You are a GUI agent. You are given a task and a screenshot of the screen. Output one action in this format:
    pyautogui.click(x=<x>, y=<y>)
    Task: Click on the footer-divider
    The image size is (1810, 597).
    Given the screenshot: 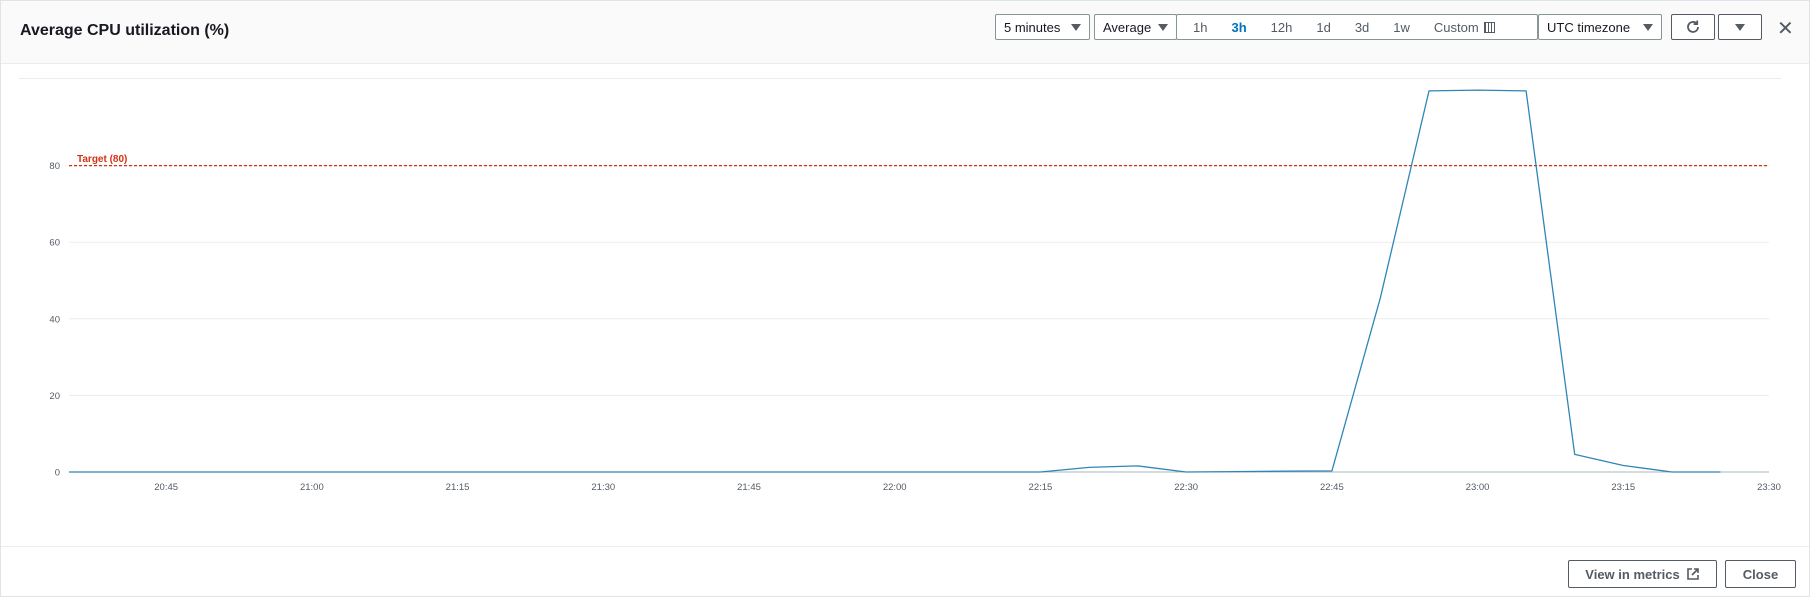 What is the action you would take?
    pyautogui.click(x=905, y=546)
    